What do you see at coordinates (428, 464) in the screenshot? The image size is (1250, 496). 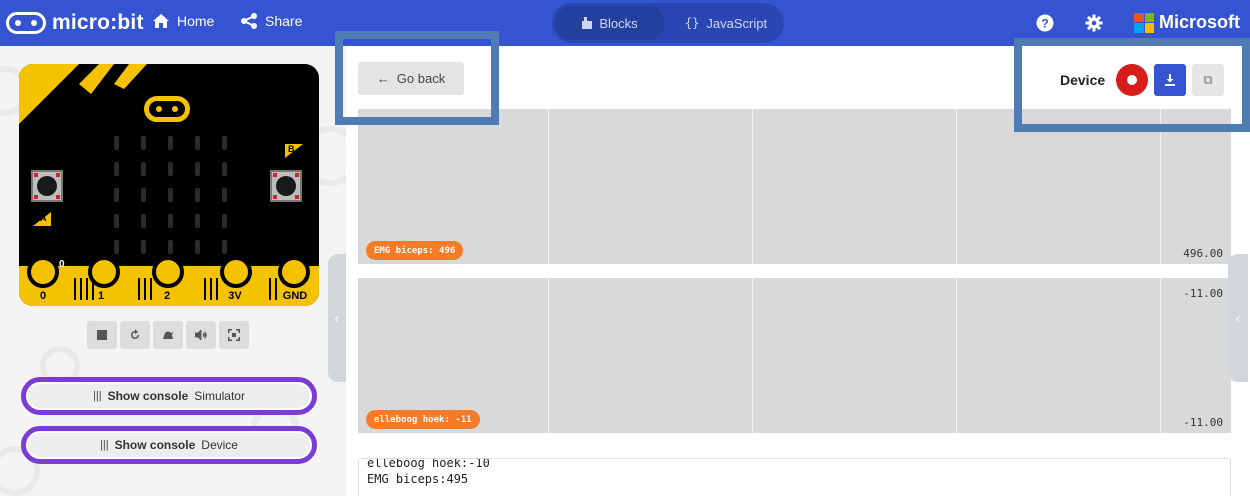 I see `console-line: elleboog hoek:-10` at bounding box center [428, 464].